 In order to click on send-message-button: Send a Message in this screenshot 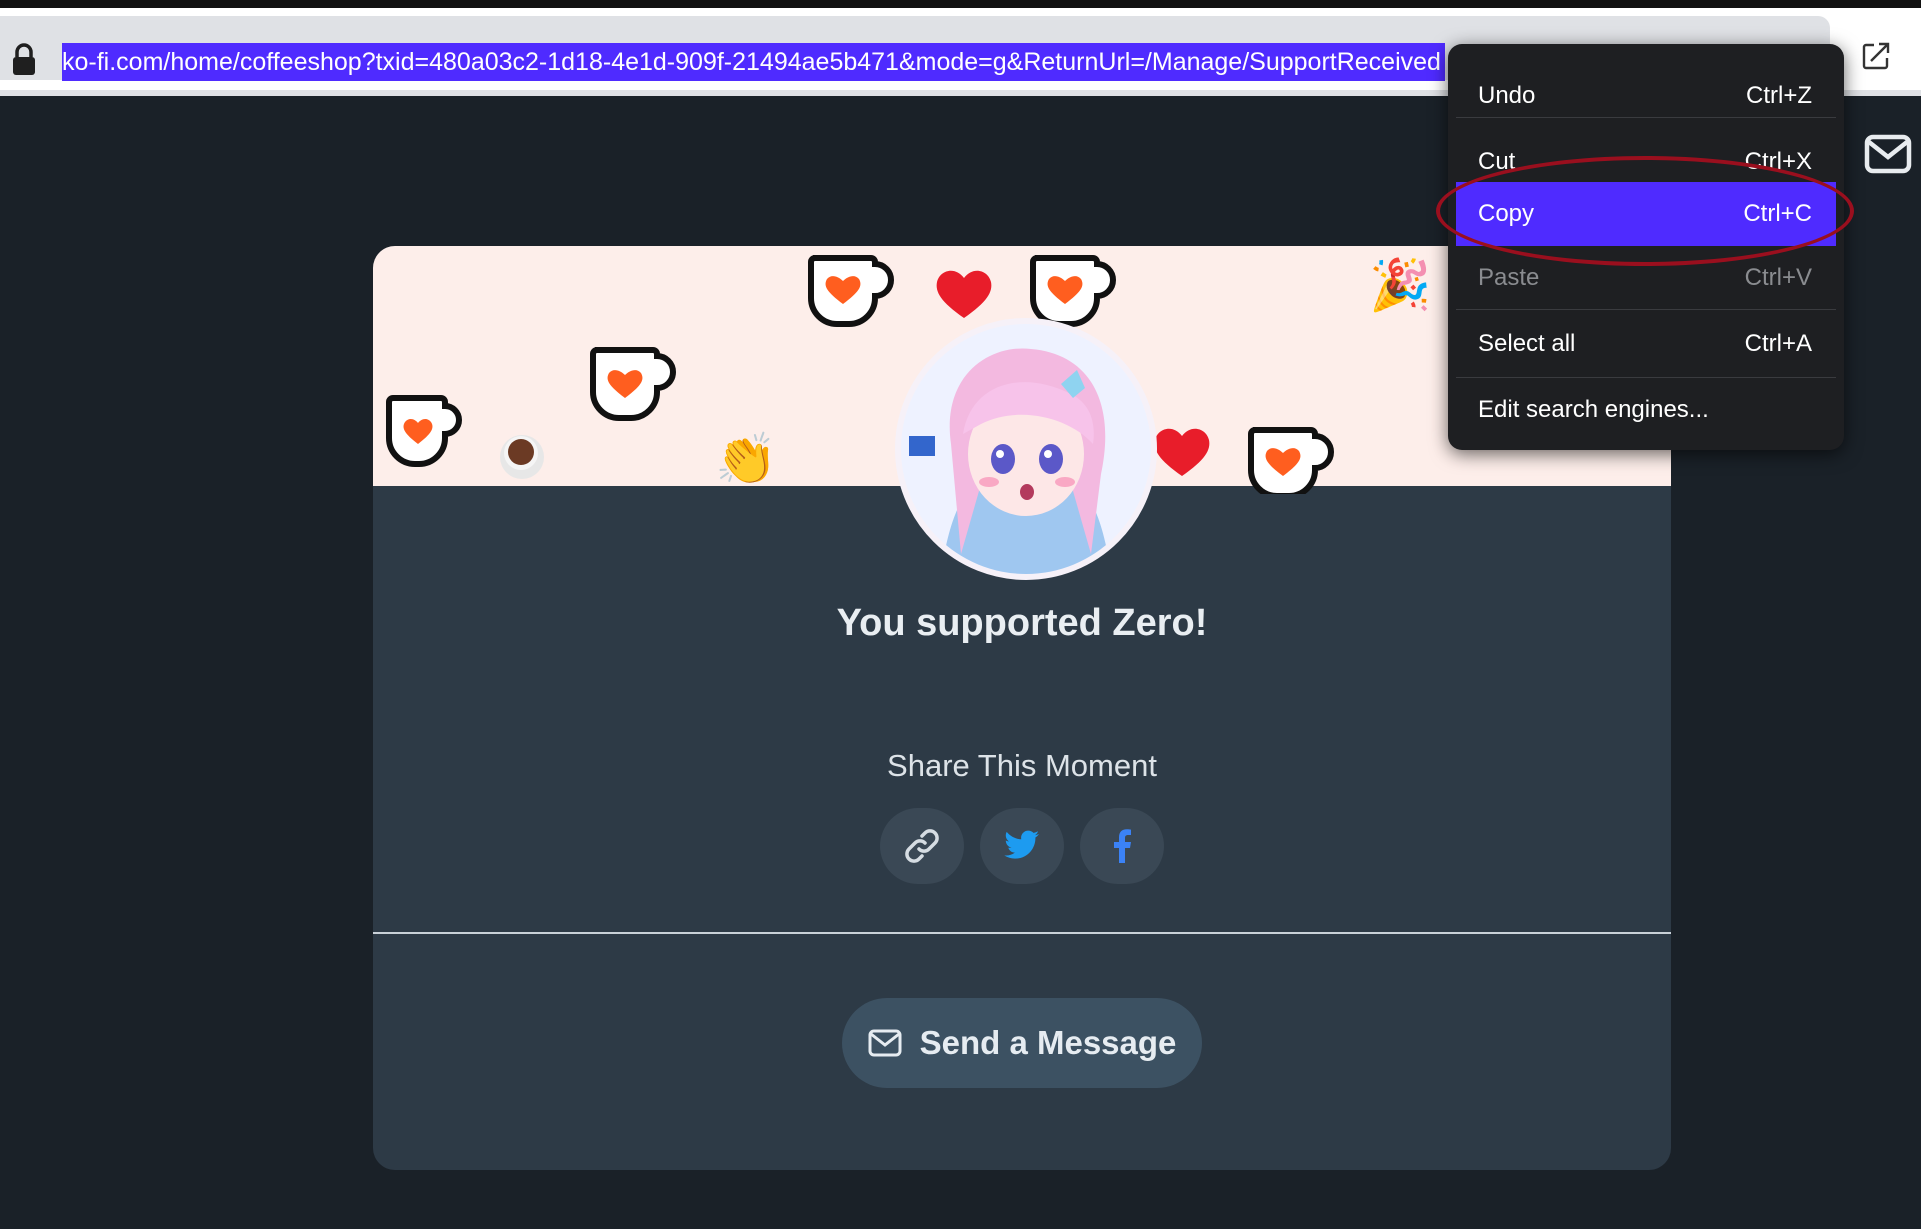, I will do `click(1022, 1043)`.